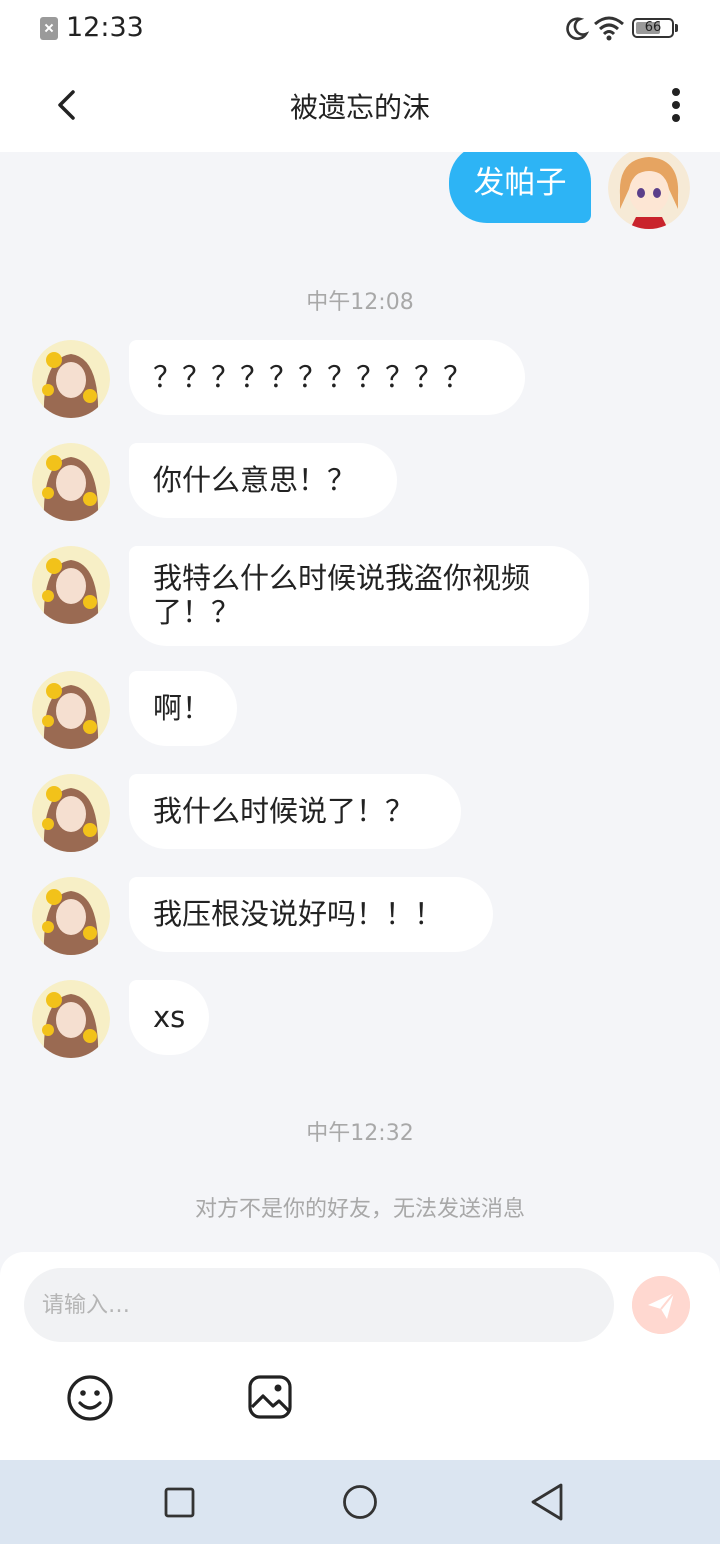  What do you see at coordinates (183, 708) in the screenshot?
I see `message-bubble: 啊！` at bounding box center [183, 708].